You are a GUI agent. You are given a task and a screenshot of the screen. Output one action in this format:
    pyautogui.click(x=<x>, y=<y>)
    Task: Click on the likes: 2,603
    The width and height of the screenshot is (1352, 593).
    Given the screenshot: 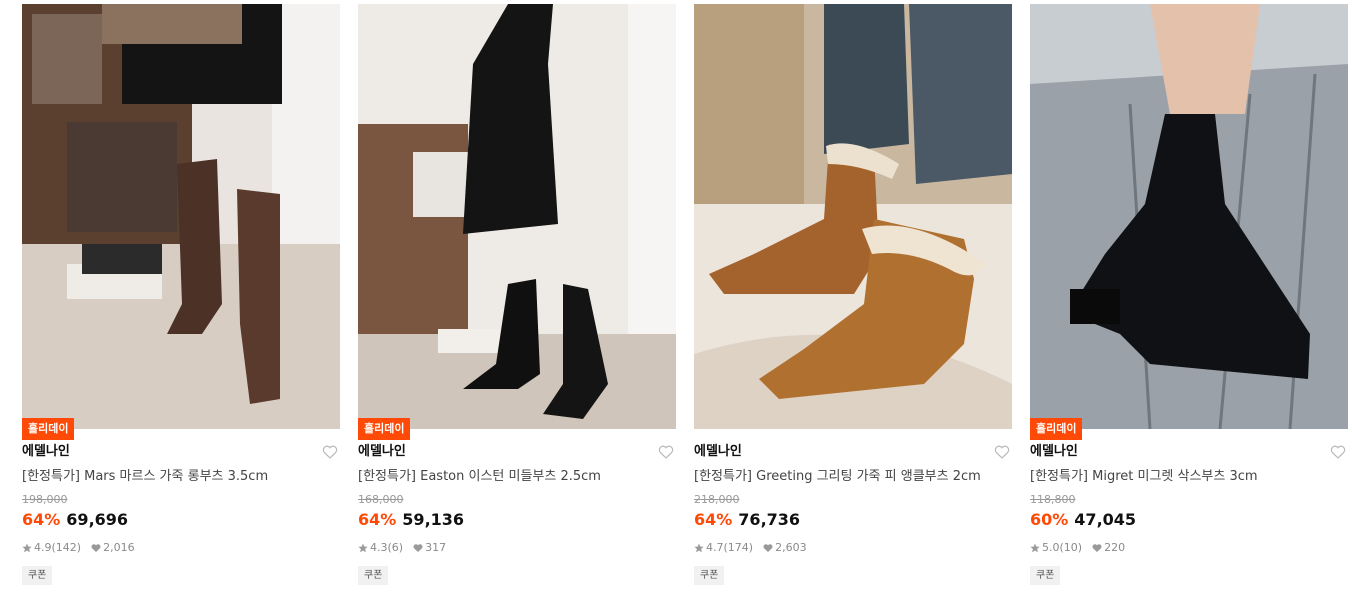 What is the action you would take?
    pyautogui.click(x=785, y=548)
    